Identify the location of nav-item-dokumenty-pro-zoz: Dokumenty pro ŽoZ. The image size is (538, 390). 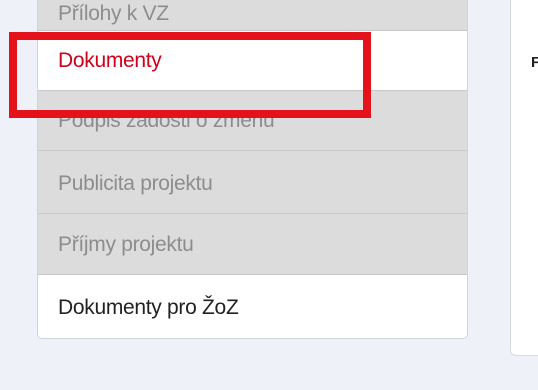
(252, 306).